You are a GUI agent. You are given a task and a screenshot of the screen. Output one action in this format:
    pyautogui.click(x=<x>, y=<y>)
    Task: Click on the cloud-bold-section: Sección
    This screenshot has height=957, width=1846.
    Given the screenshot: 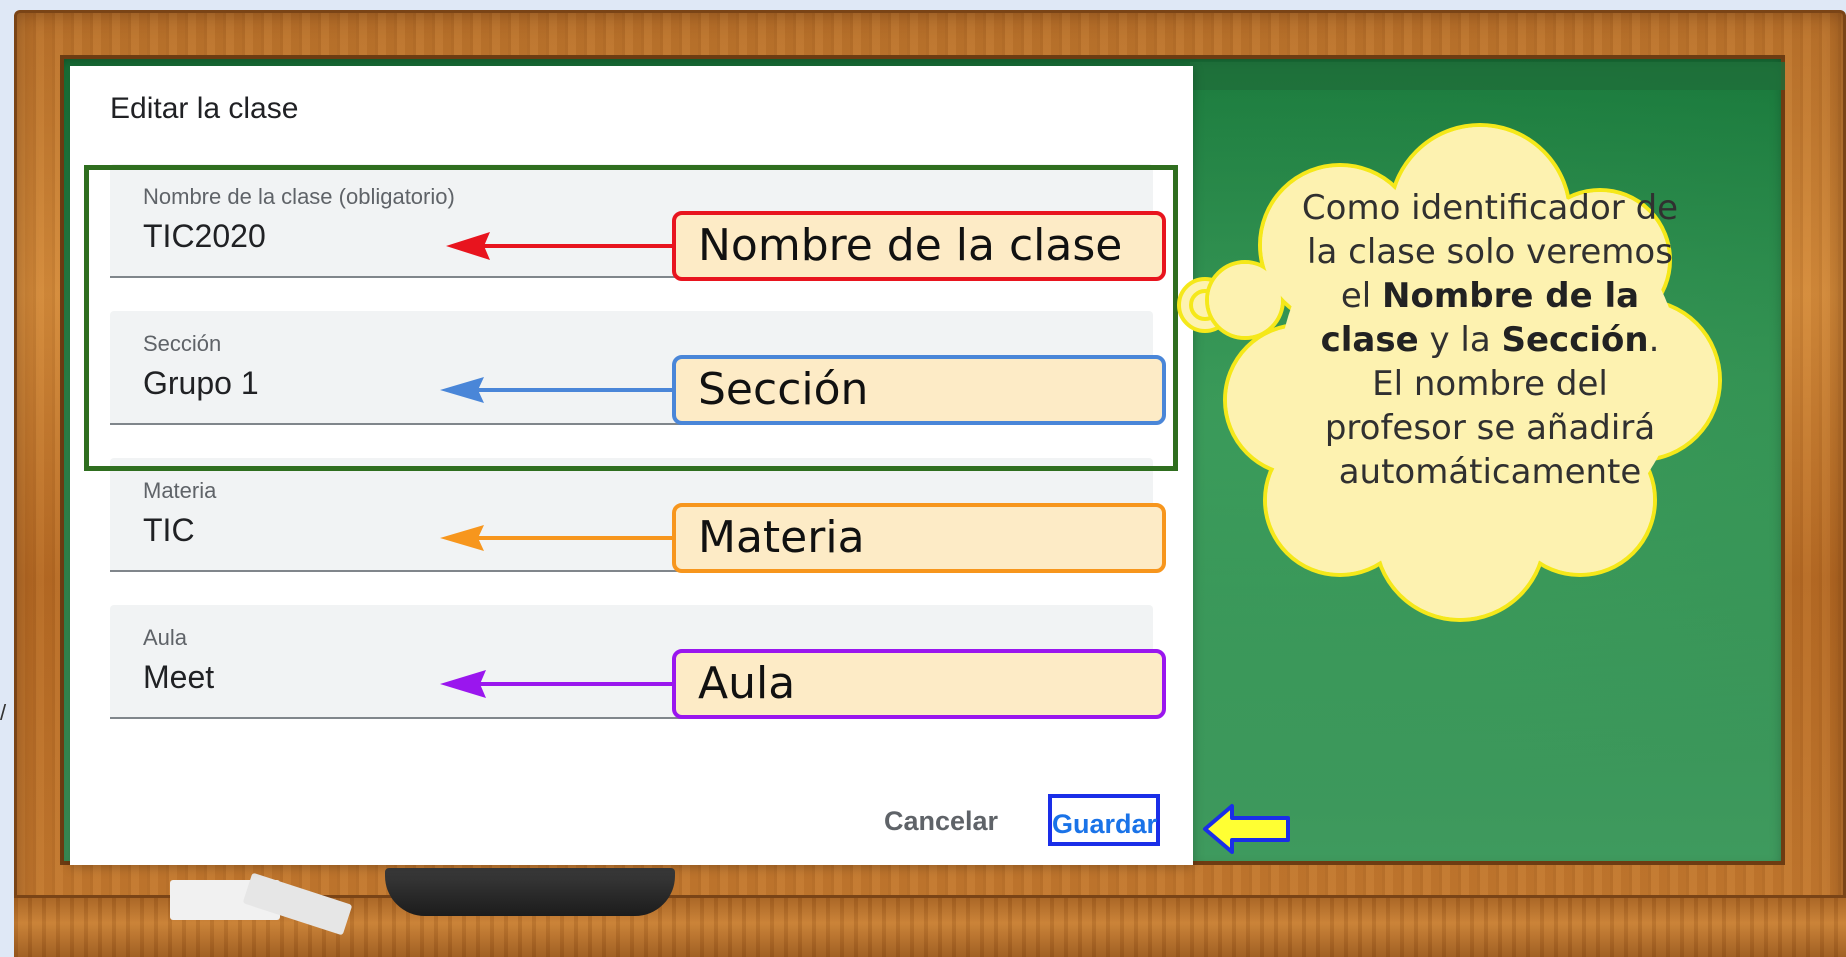 What is the action you would take?
    pyautogui.click(x=1575, y=340)
    